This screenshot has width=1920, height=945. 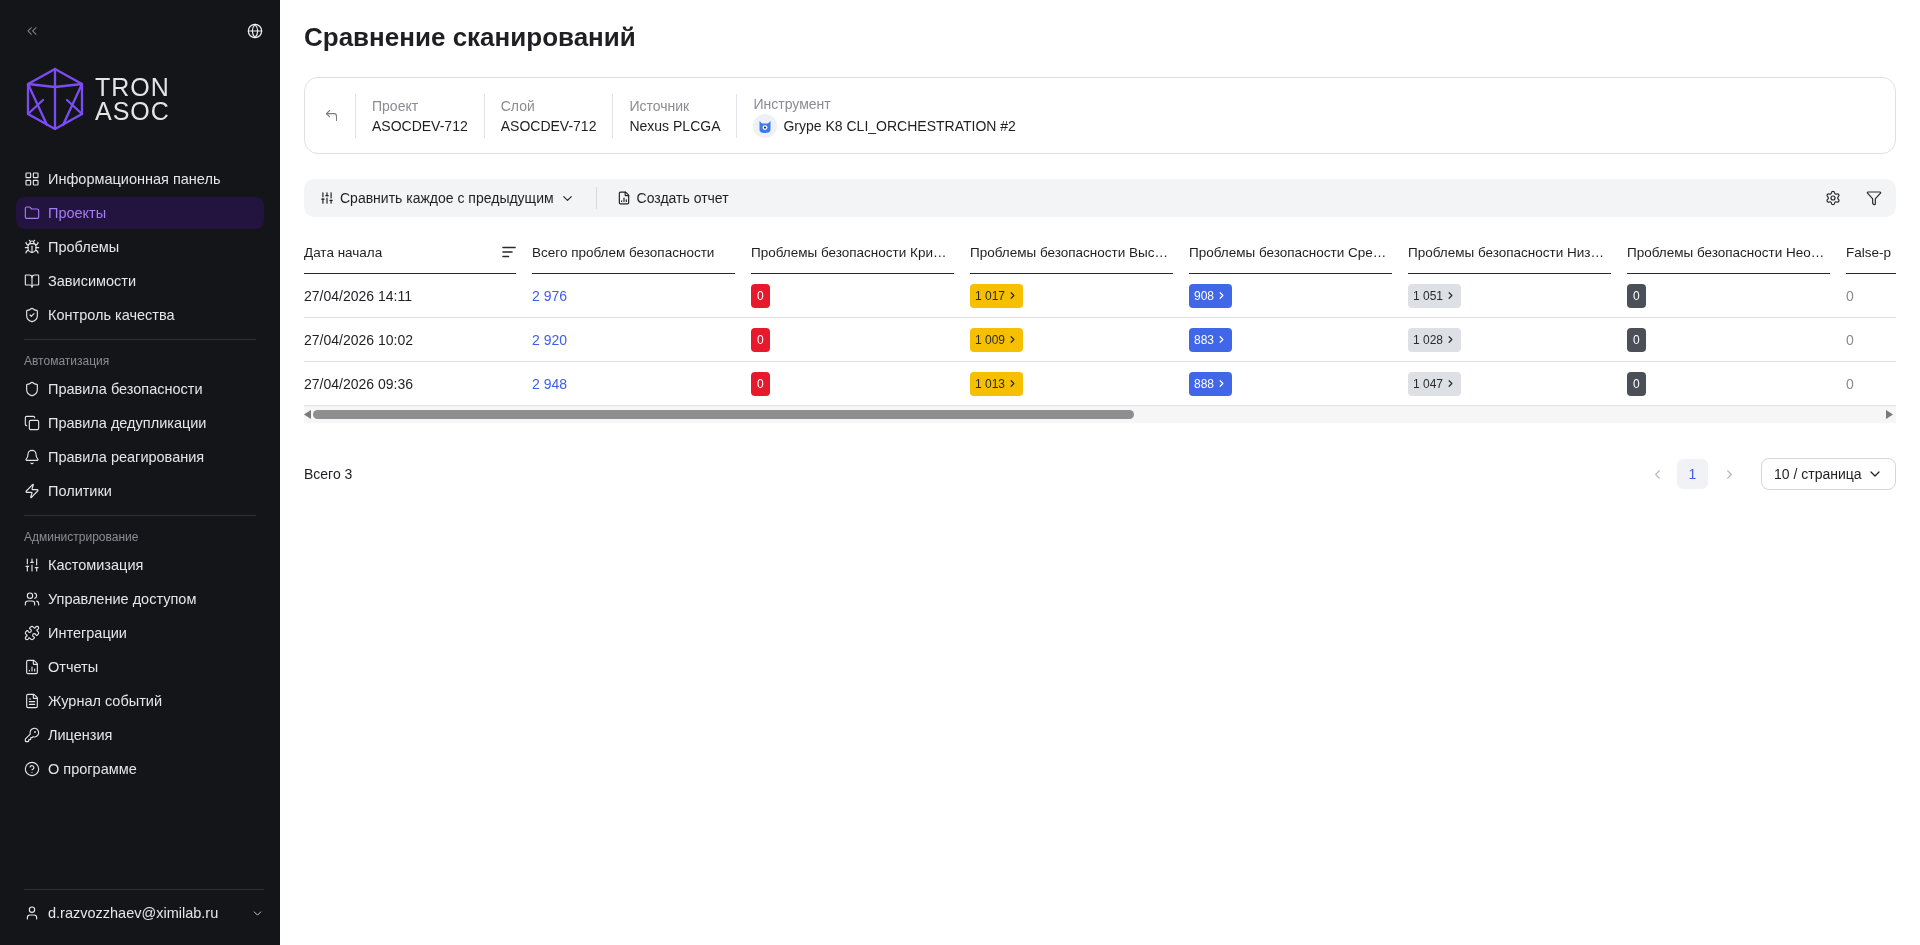 What do you see at coordinates (140, 423) in the screenshot?
I see `nav-item: Правила дедупликации` at bounding box center [140, 423].